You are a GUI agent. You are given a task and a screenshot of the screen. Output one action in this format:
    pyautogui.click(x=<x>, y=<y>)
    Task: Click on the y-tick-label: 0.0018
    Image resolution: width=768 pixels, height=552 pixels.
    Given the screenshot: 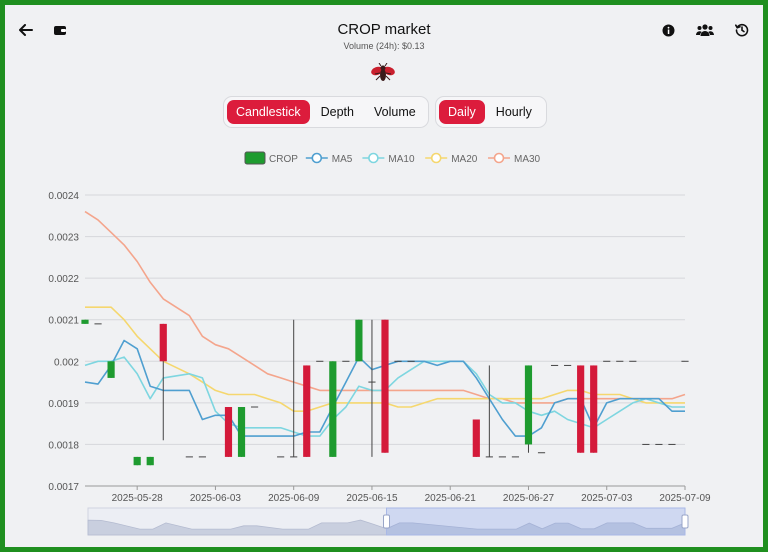 What is the action you would take?
    pyautogui.click(x=63, y=445)
    